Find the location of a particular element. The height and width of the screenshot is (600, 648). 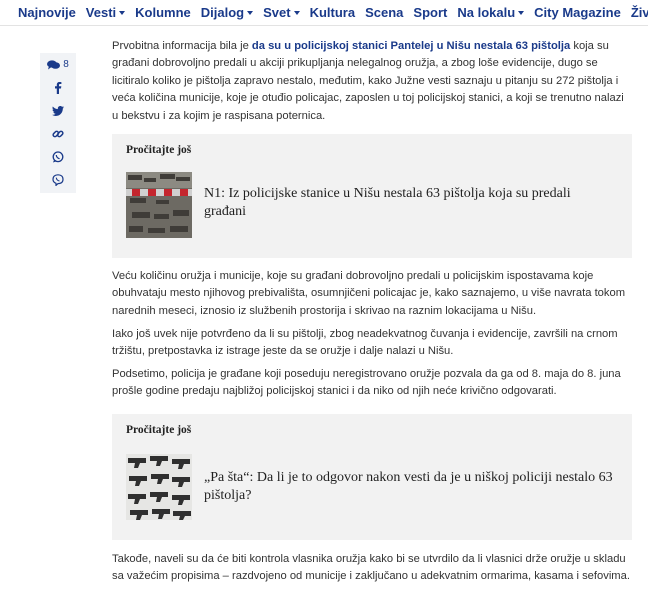

nav-item-dijalog: Dijalog is located at coordinates (227, 12).